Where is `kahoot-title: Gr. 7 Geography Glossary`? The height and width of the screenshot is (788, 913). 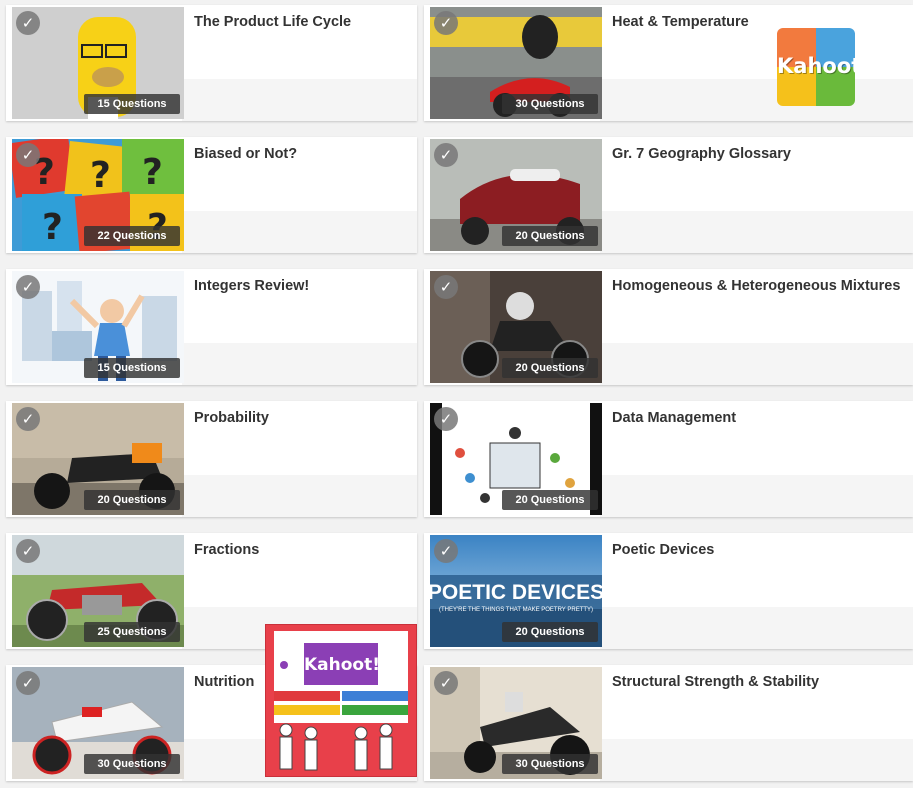 kahoot-title: Gr. 7 Geography Glossary is located at coordinates (759, 154).